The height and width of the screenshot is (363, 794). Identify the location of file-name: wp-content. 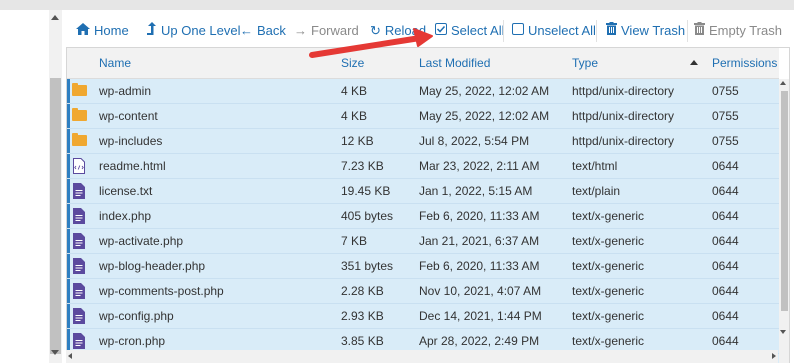
(128, 116).